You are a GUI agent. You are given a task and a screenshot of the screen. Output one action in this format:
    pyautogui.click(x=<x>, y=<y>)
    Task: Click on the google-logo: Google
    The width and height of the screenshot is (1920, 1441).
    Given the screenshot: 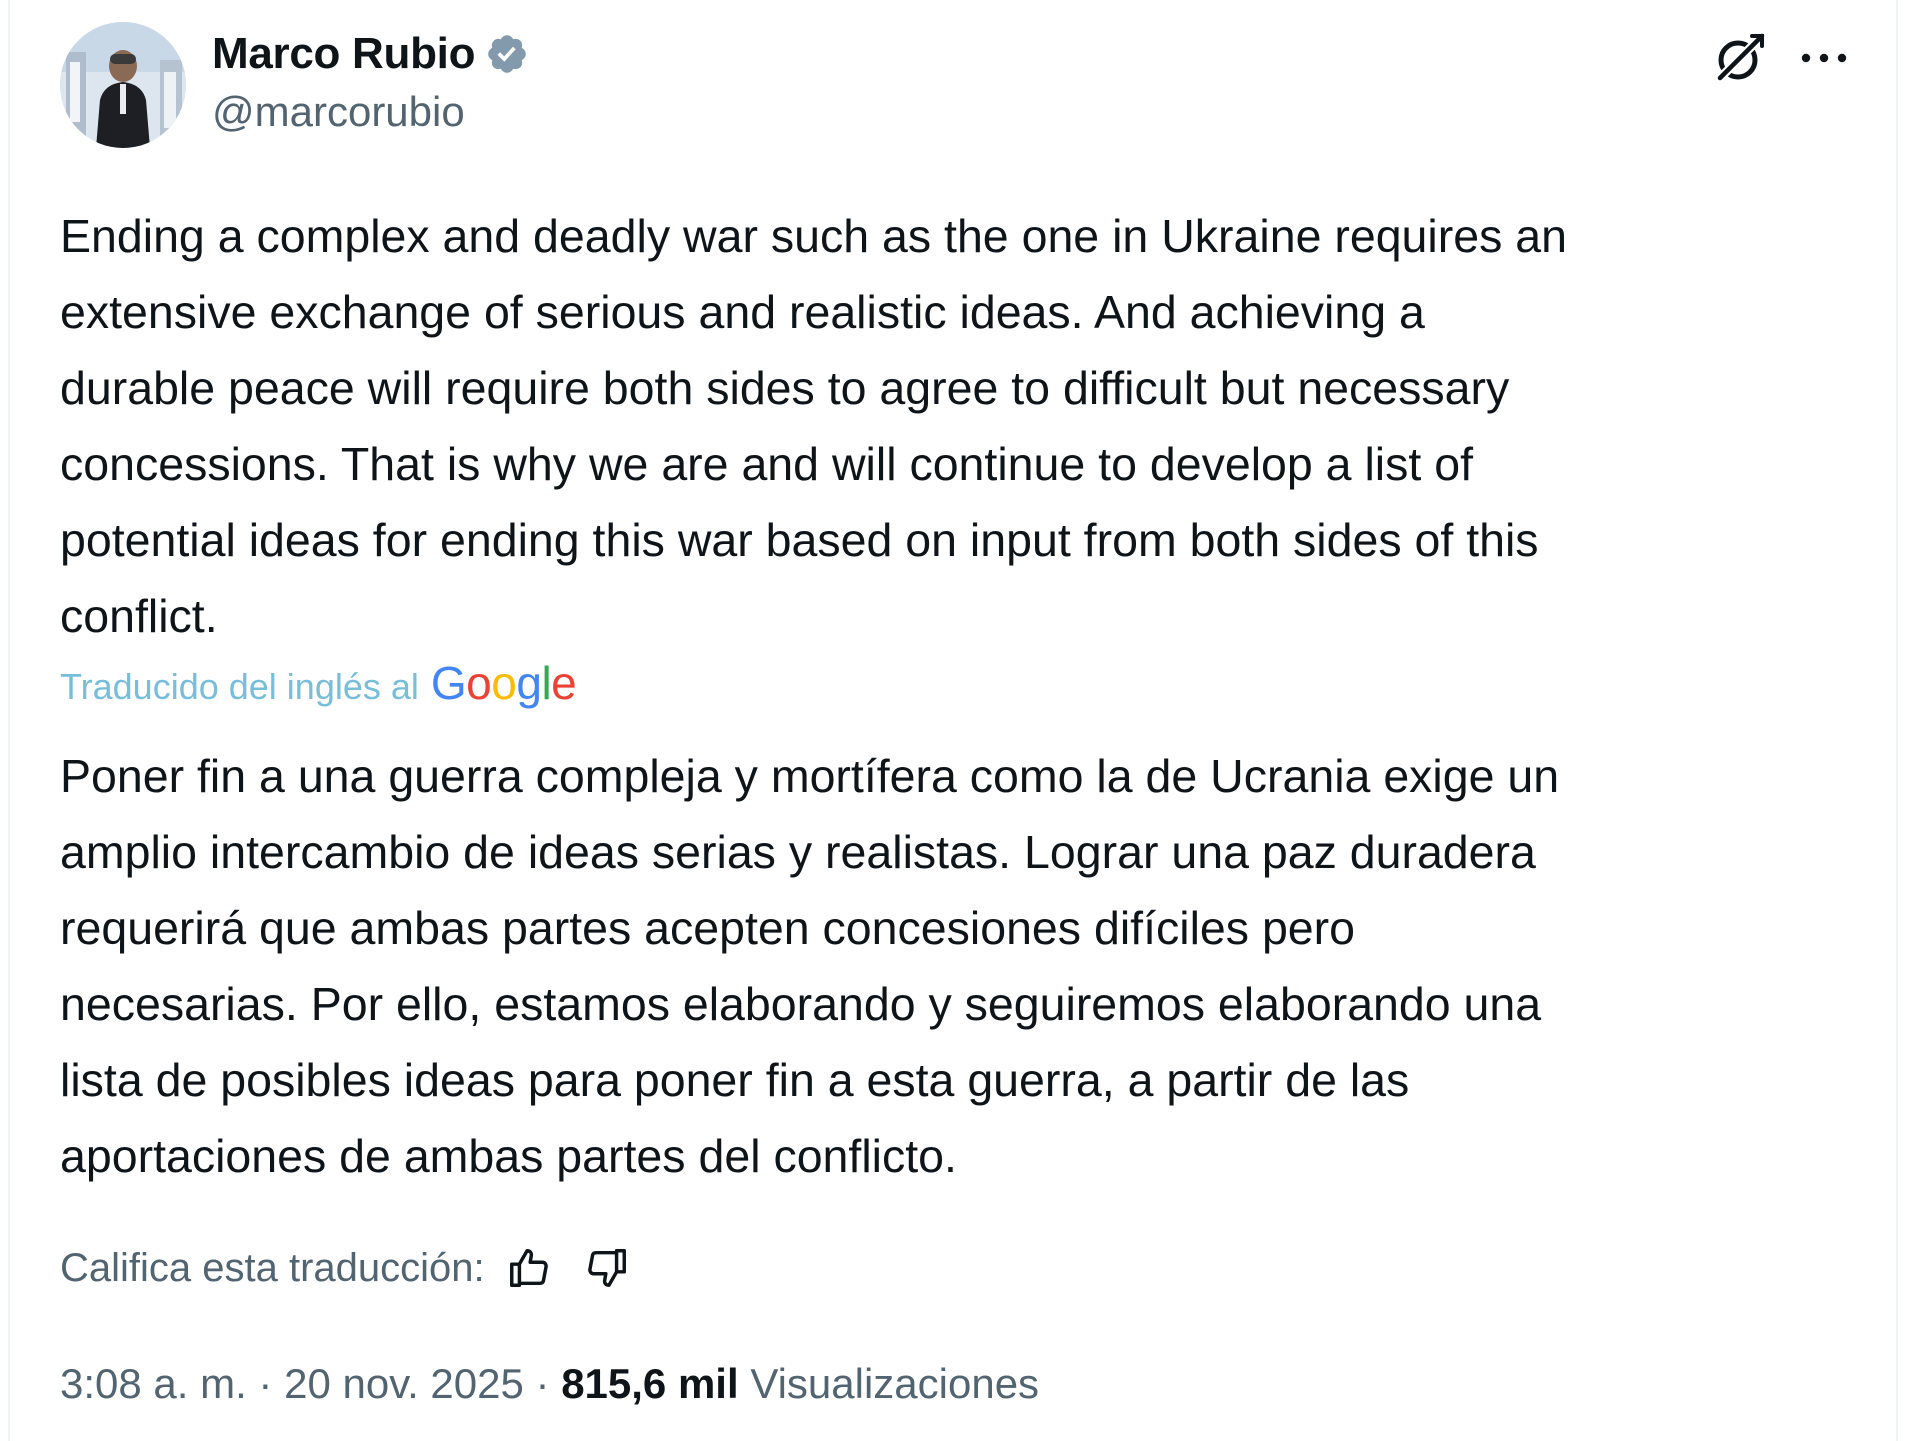 What is the action you would take?
    pyautogui.click(x=503, y=683)
    